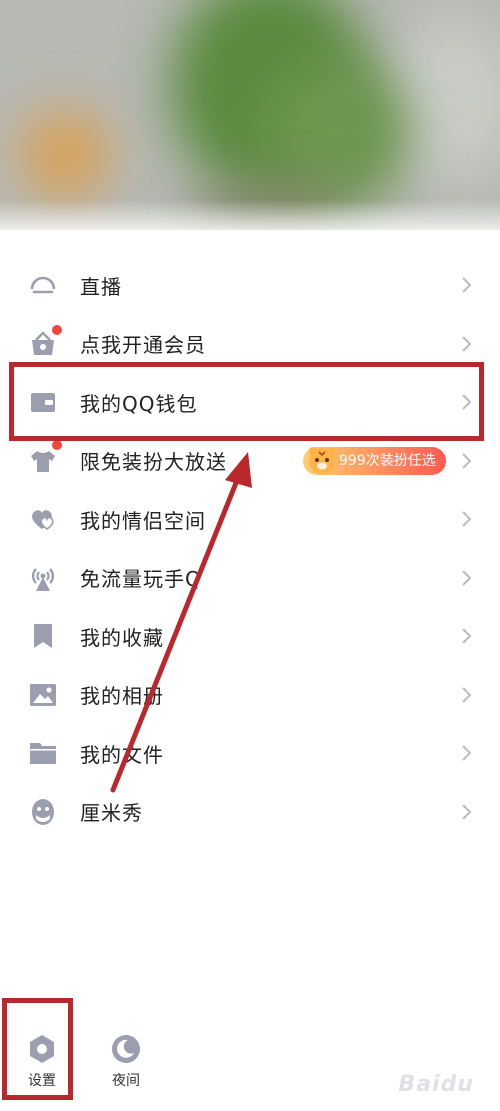  What do you see at coordinates (43, 519) in the screenshot?
I see `couple-heart-icon` at bounding box center [43, 519].